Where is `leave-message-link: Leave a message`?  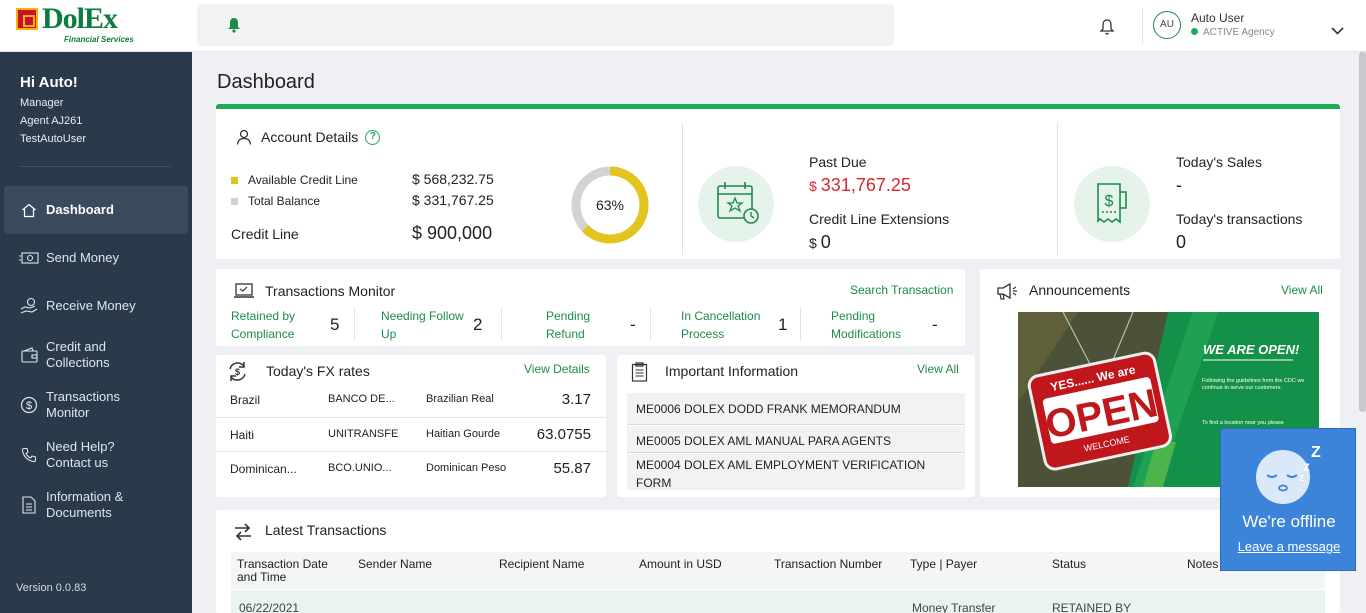 leave-message-link: Leave a message is located at coordinates (1289, 546).